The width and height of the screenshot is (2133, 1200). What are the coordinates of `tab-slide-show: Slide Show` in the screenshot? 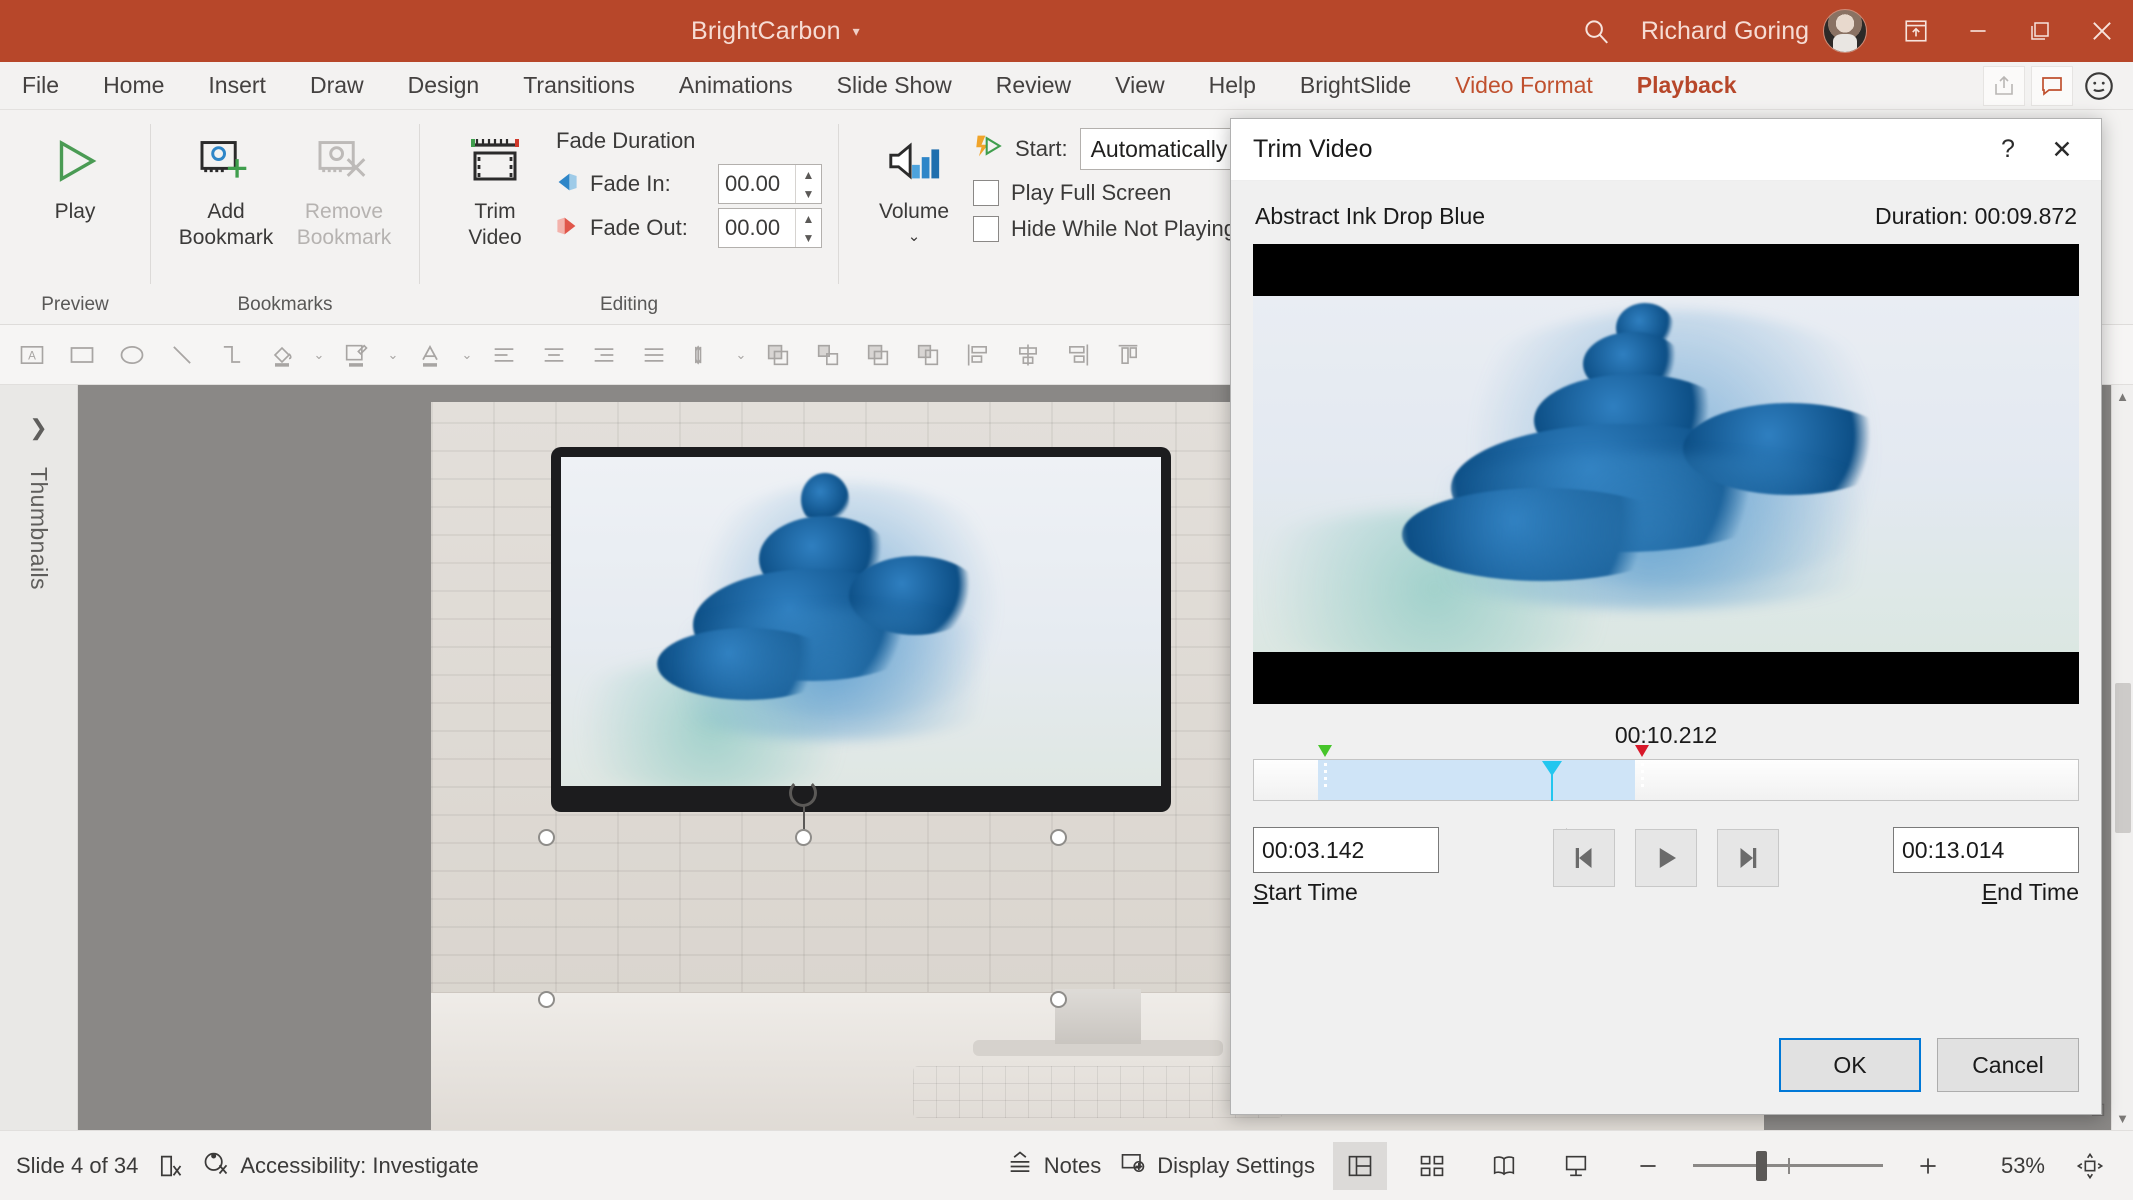 It's located at (894, 86).